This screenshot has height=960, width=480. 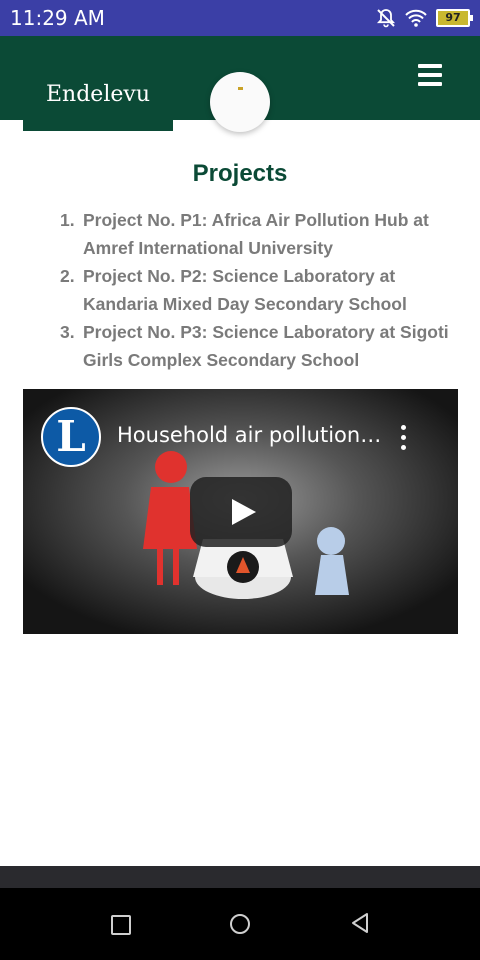 I want to click on notifications-off-icon, so click(x=386, y=18).